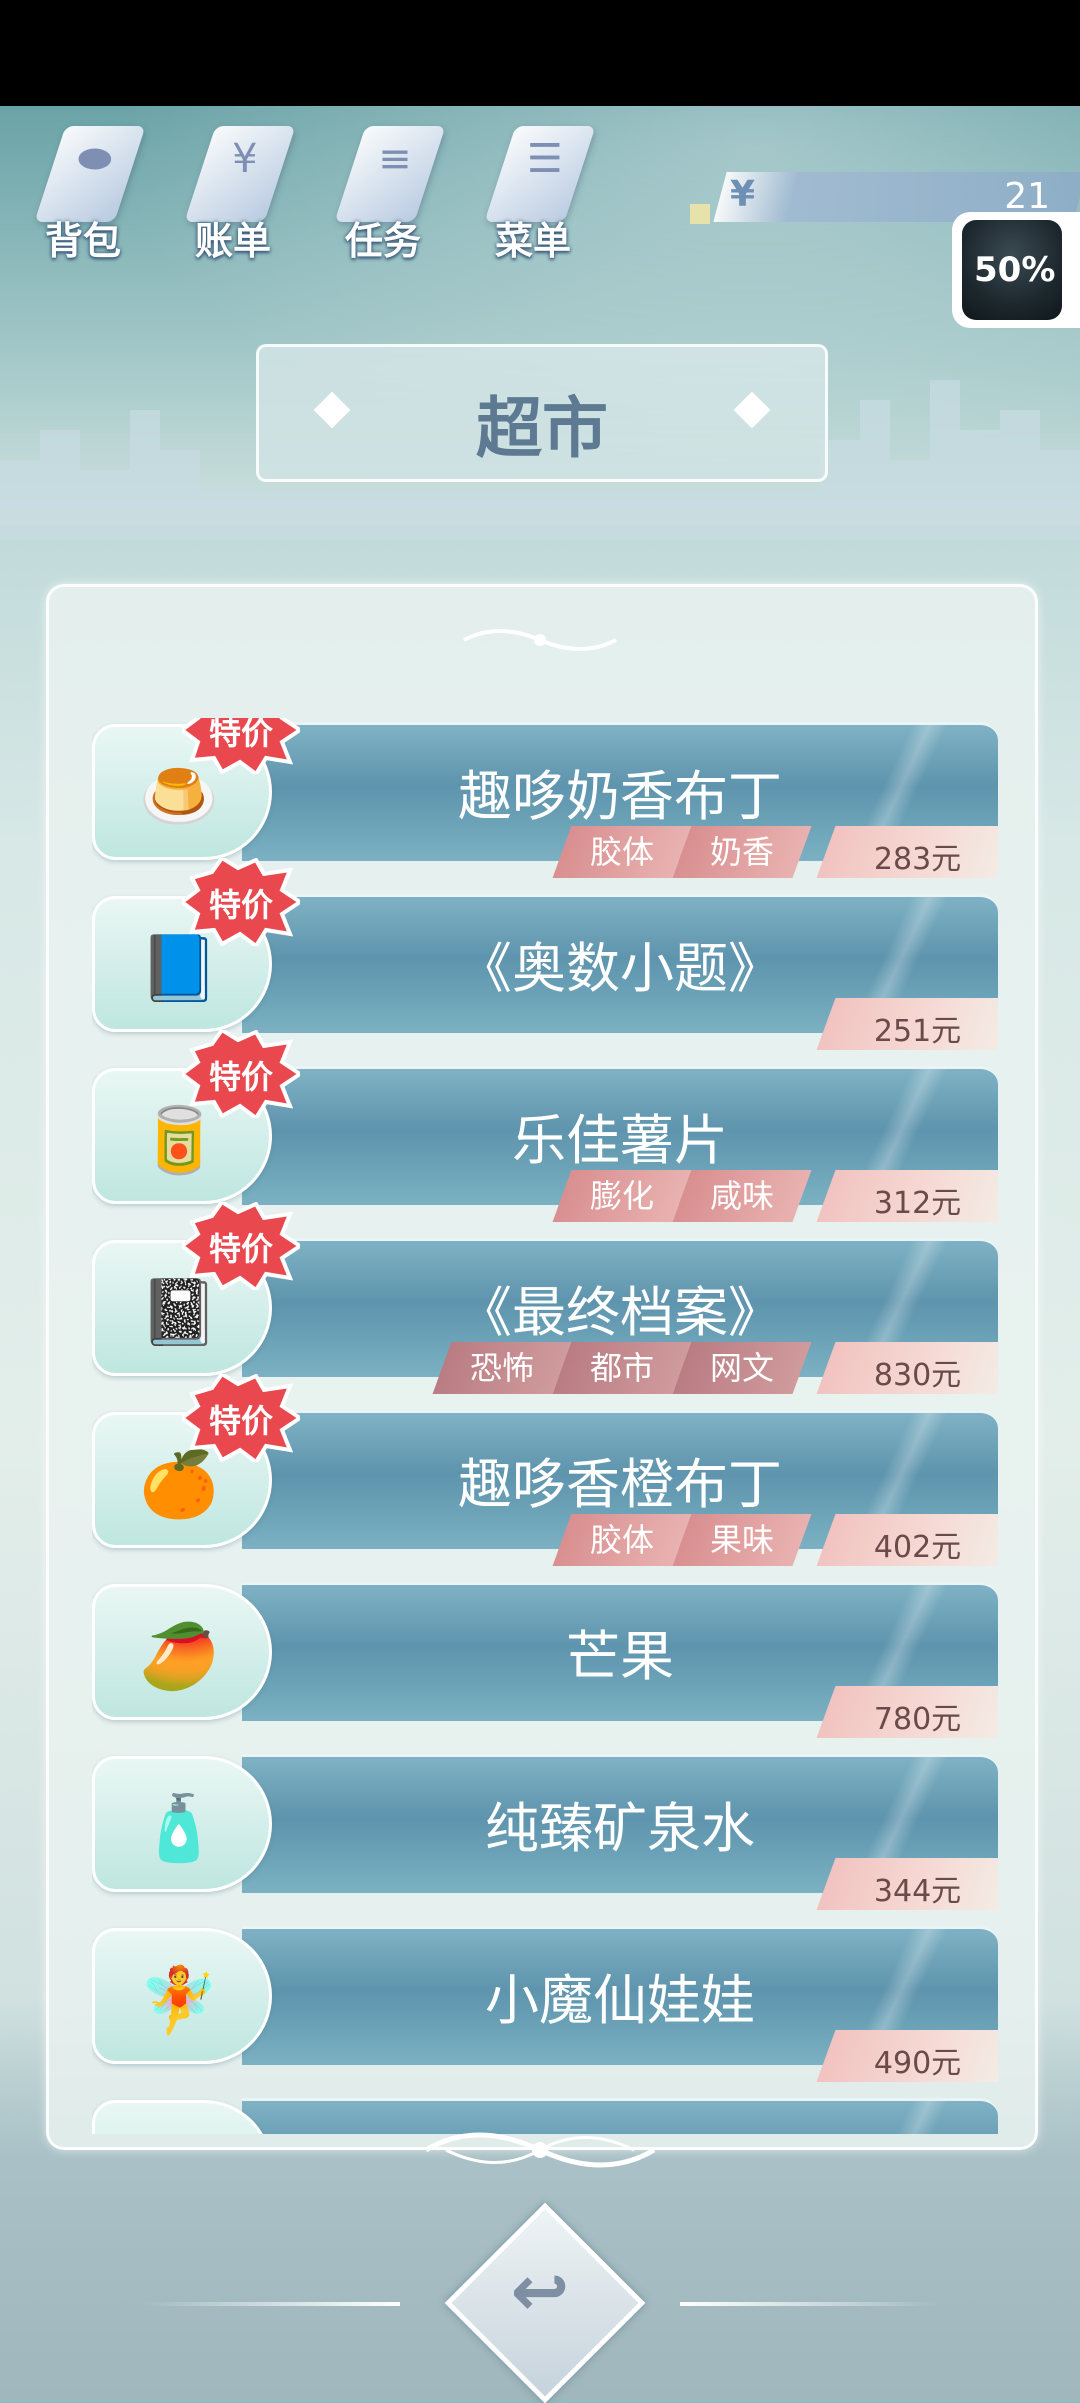  I want to click on list-item: 🧴 纯臻矿泉水 344元, so click(545, 1832).